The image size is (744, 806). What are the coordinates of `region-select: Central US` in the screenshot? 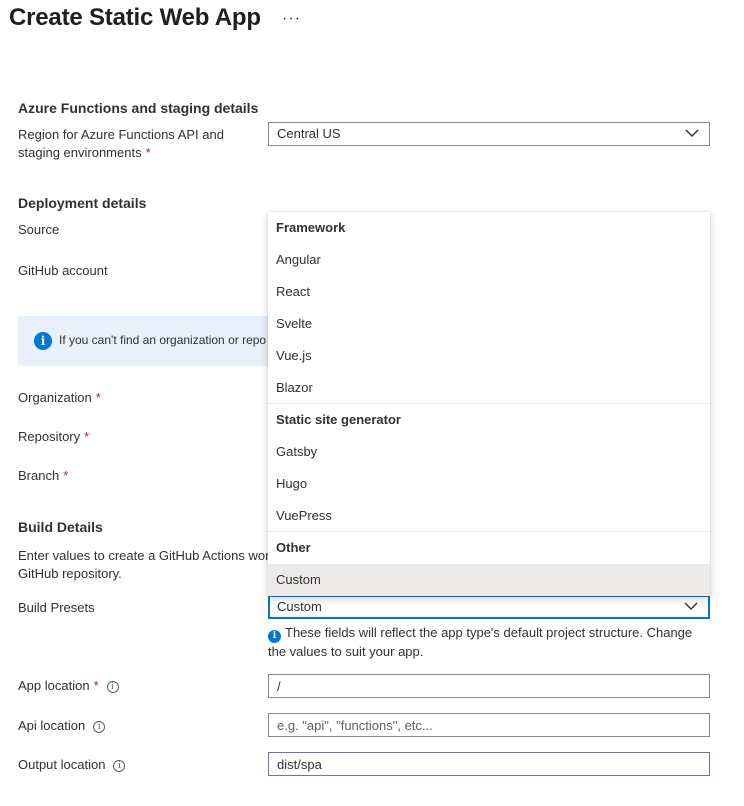 It's located at (489, 134).